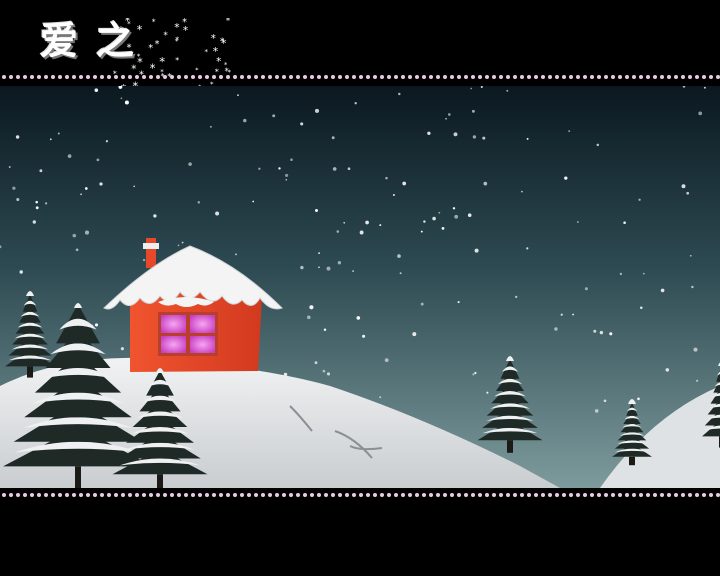  Describe the element at coordinates (361, 77) in the screenshot. I see `top-dotted-border` at that location.